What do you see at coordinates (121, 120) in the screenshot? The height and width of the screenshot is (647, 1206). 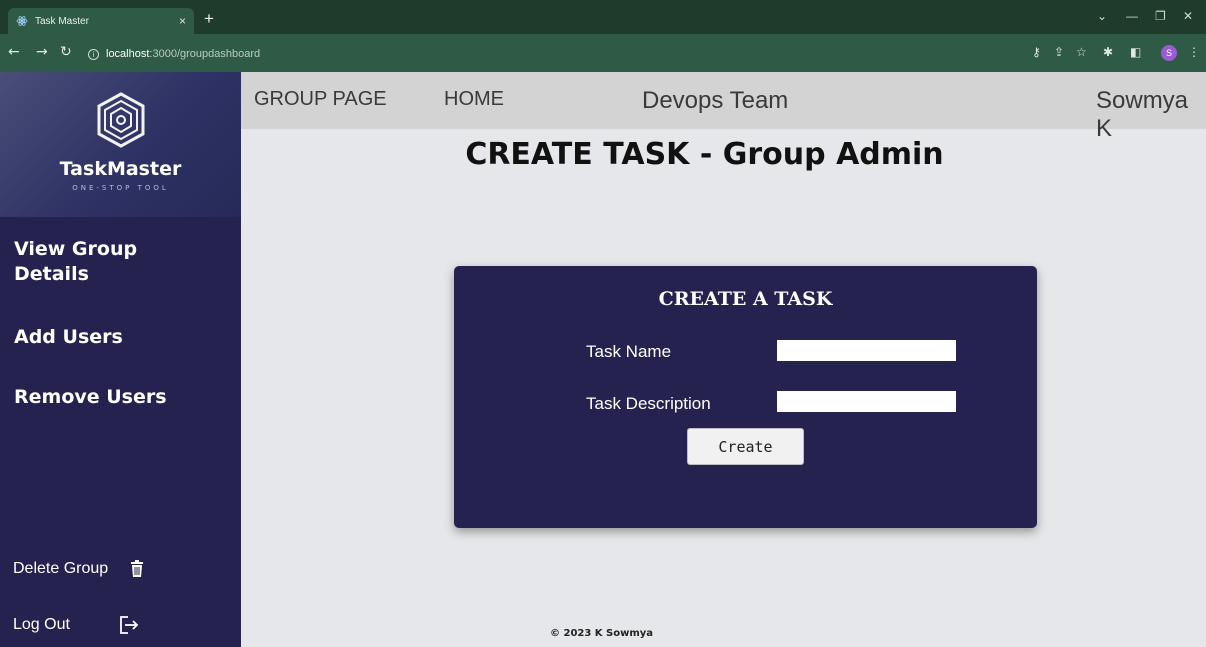 I see `logo-icon` at bounding box center [121, 120].